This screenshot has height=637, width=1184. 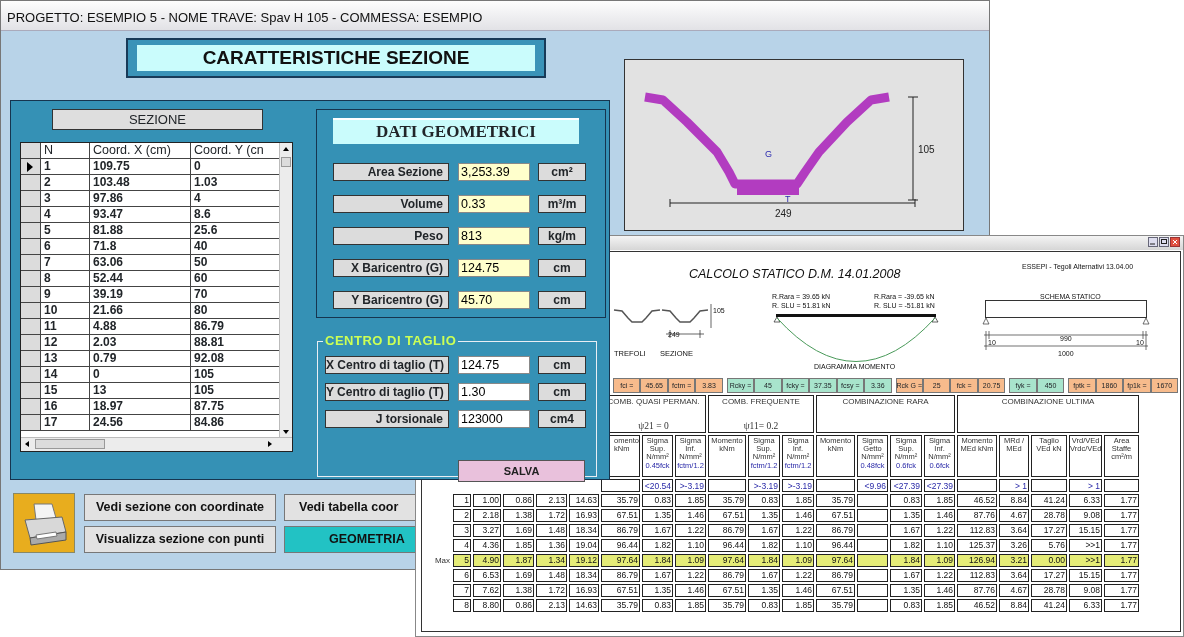 I want to click on table-cell: 4.88, so click(x=140, y=326).